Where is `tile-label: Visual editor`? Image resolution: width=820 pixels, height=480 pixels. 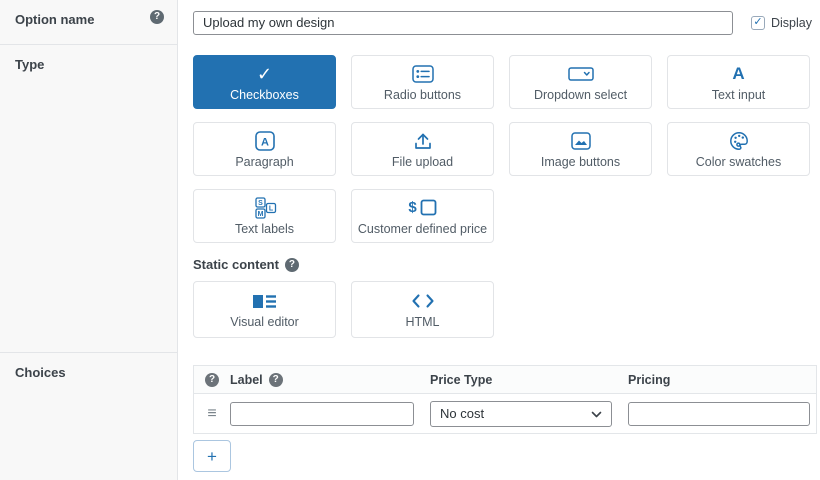 tile-label: Visual editor is located at coordinates (264, 322).